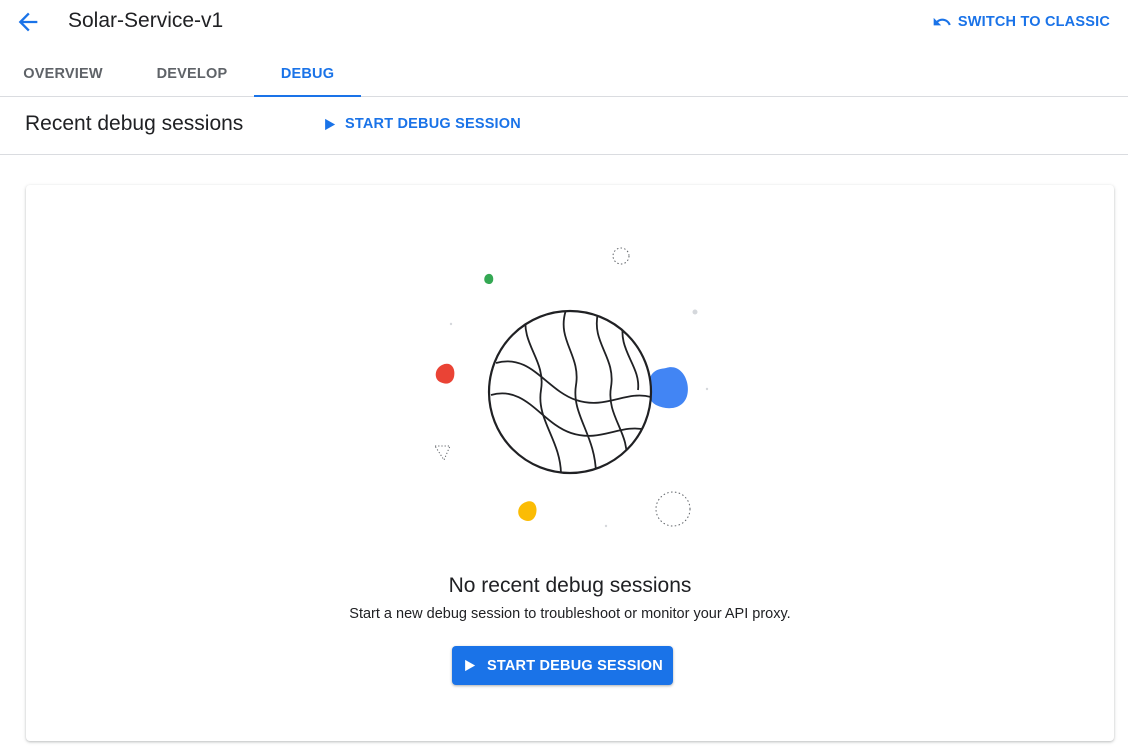 Image resolution: width=1128 pixels, height=756 pixels. I want to click on tab-develop: DEVELOP, so click(192, 74).